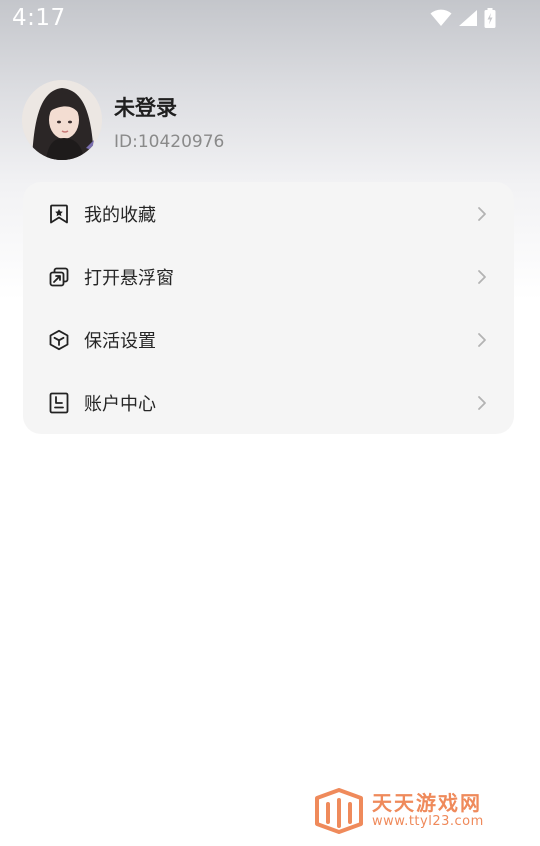 The width and height of the screenshot is (540, 846). Describe the element at coordinates (268, 402) in the screenshot. I see `menu-item-account-center: 账户中心` at that location.